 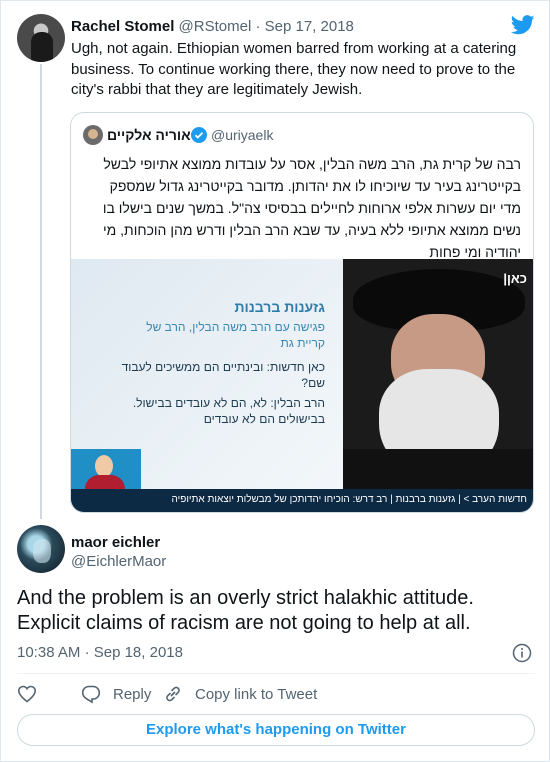 What do you see at coordinates (438, 374) in the screenshot?
I see `rabbi-video-image: כאן|` at bounding box center [438, 374].